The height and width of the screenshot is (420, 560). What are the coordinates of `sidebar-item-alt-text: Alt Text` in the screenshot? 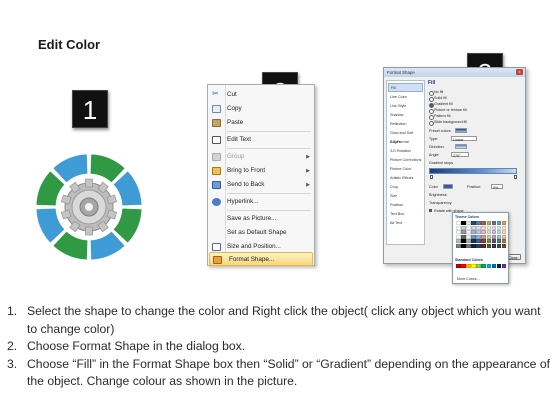 It's located at (405, 223).